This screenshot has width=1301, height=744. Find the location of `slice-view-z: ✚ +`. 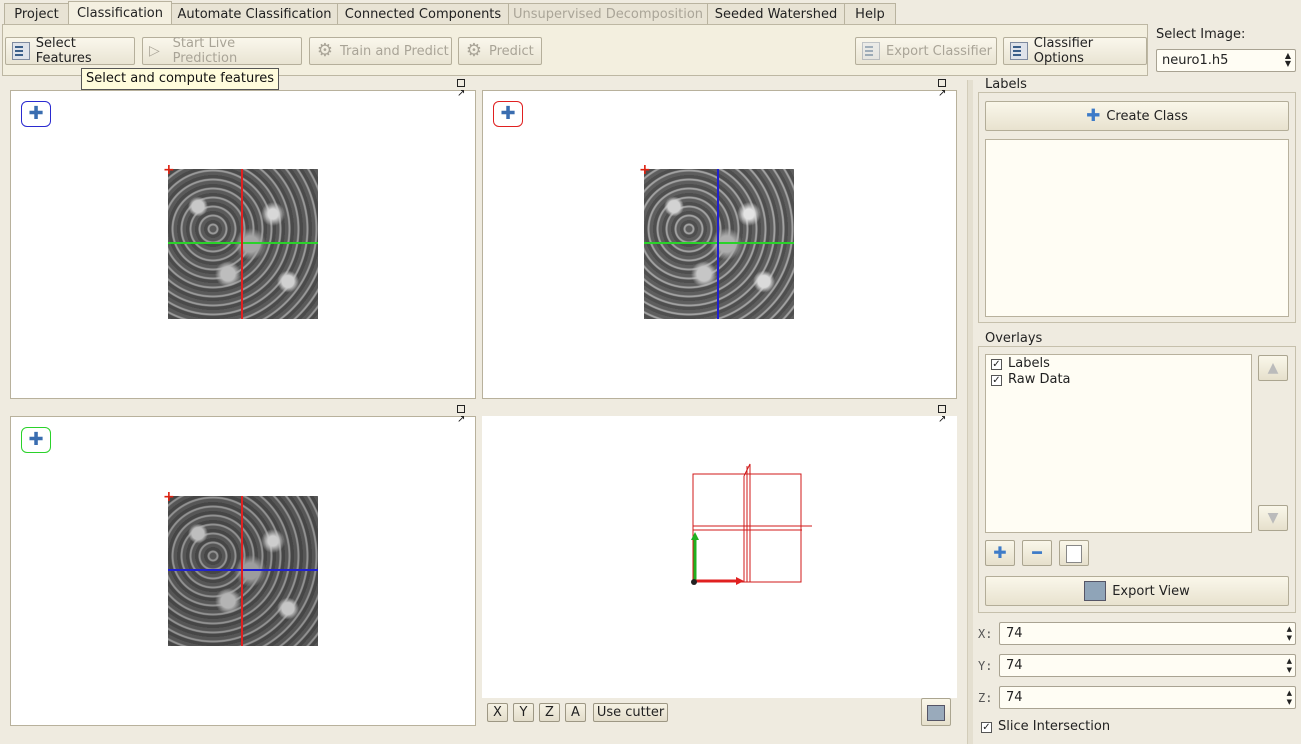

slice-view-z: ✚ + is located at coordinates (243, 244).